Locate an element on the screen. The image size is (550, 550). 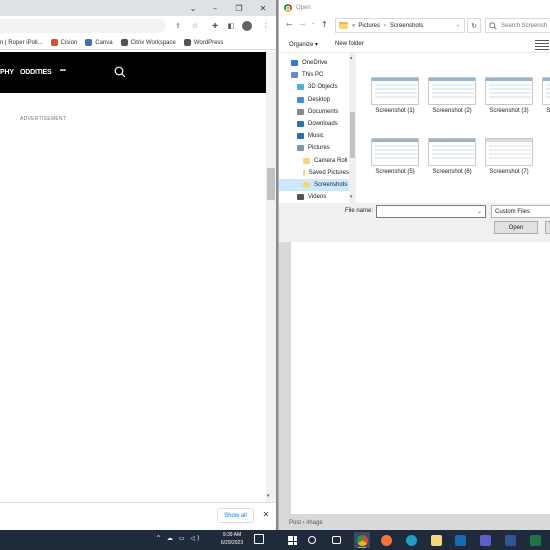
file-name-dropdown-icon: ⌄ is located at coordinates (479, 211).